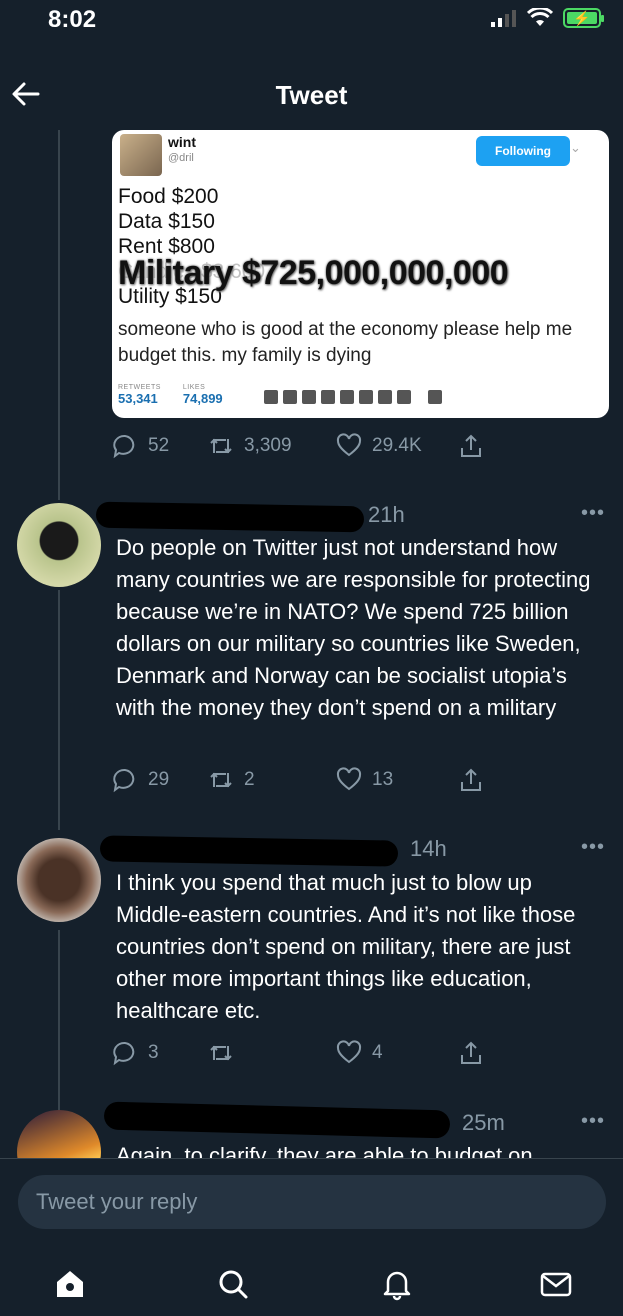 The image size is (623, 1316). What do you see at coordinates (272, 780) in the screenshot?
I see `retweet-button: 2` at bounding box center [272, 780].